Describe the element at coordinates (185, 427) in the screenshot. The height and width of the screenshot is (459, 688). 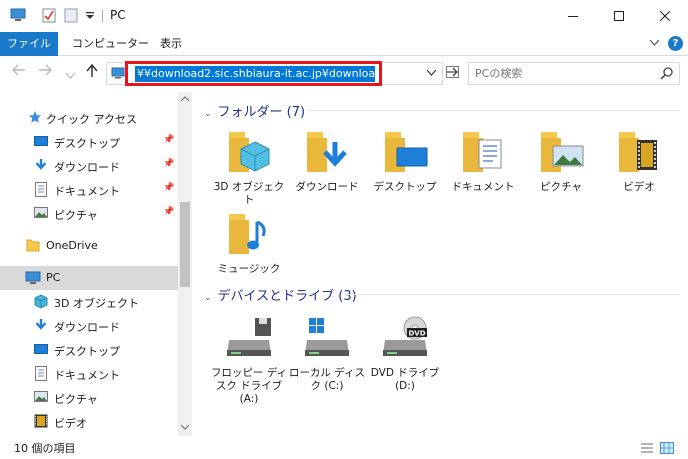
I see `scroll-down-icon` at that location.